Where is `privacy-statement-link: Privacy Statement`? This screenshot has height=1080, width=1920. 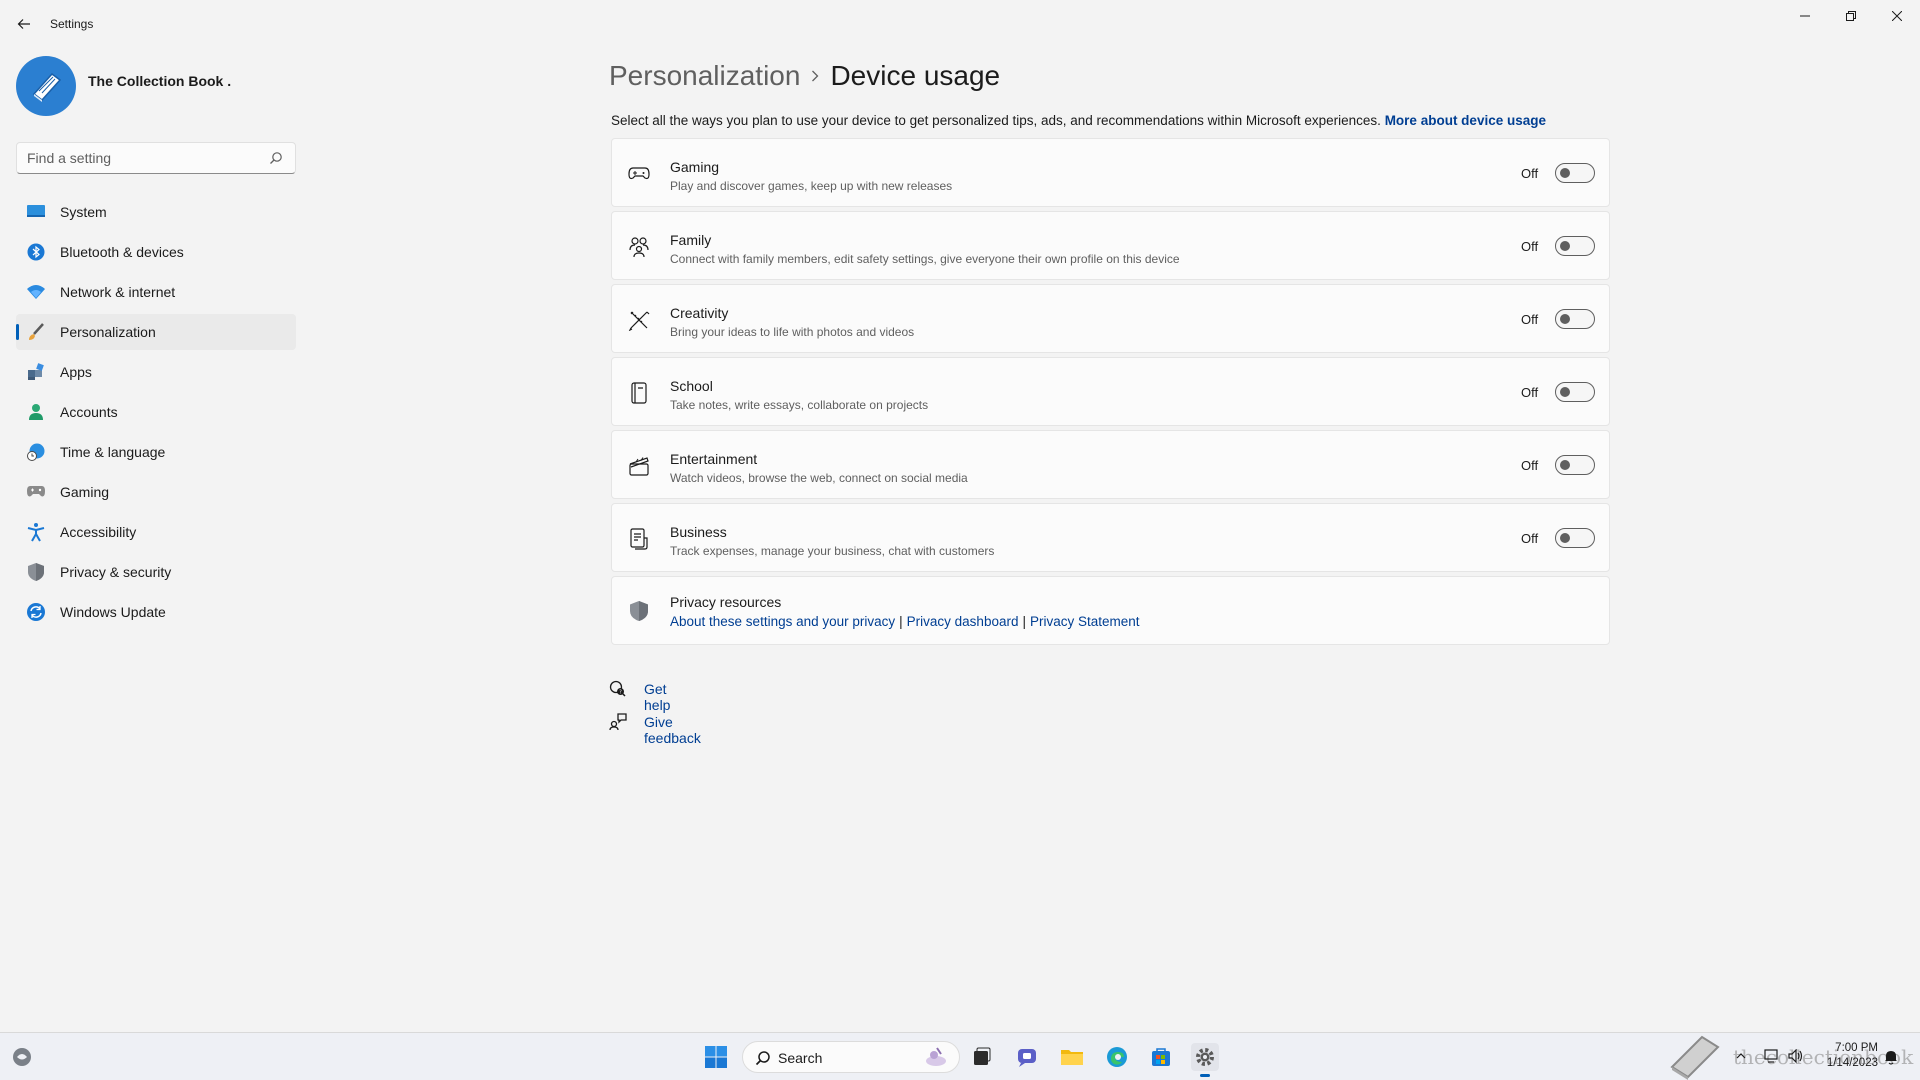 privacy-statement-link: Privacy Statement is located at coordinates (1085, 621).